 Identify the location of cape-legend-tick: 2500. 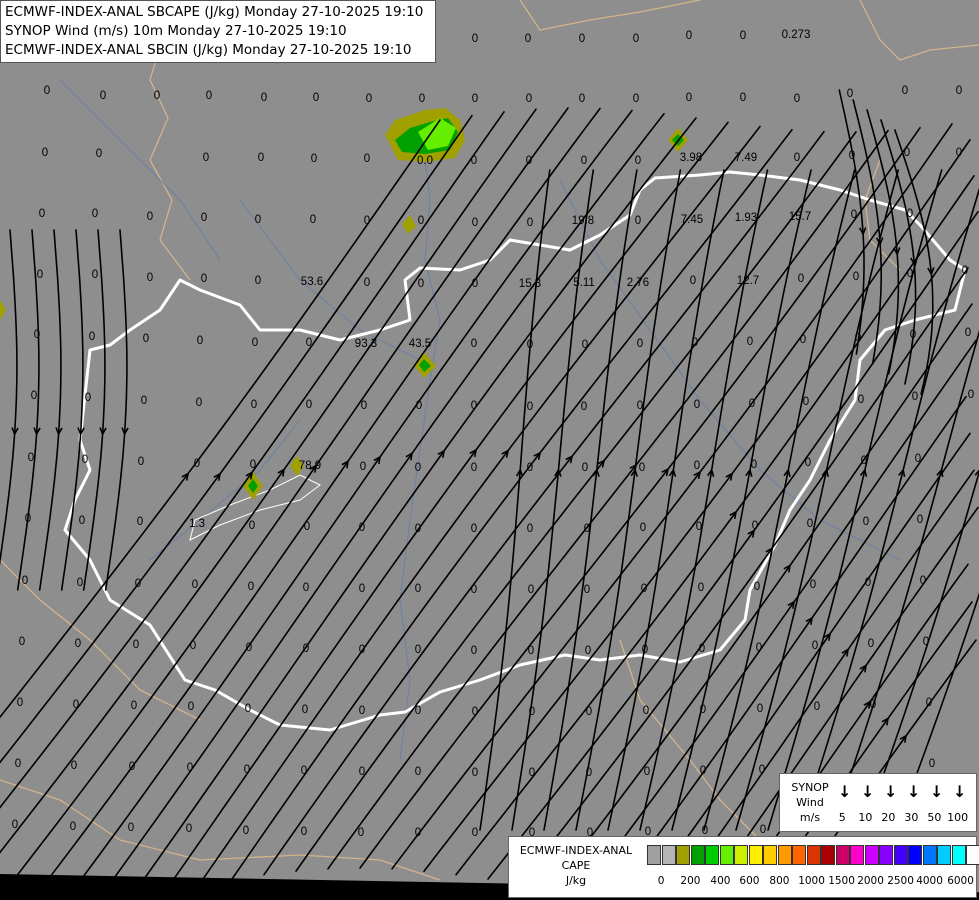
(900, 881).